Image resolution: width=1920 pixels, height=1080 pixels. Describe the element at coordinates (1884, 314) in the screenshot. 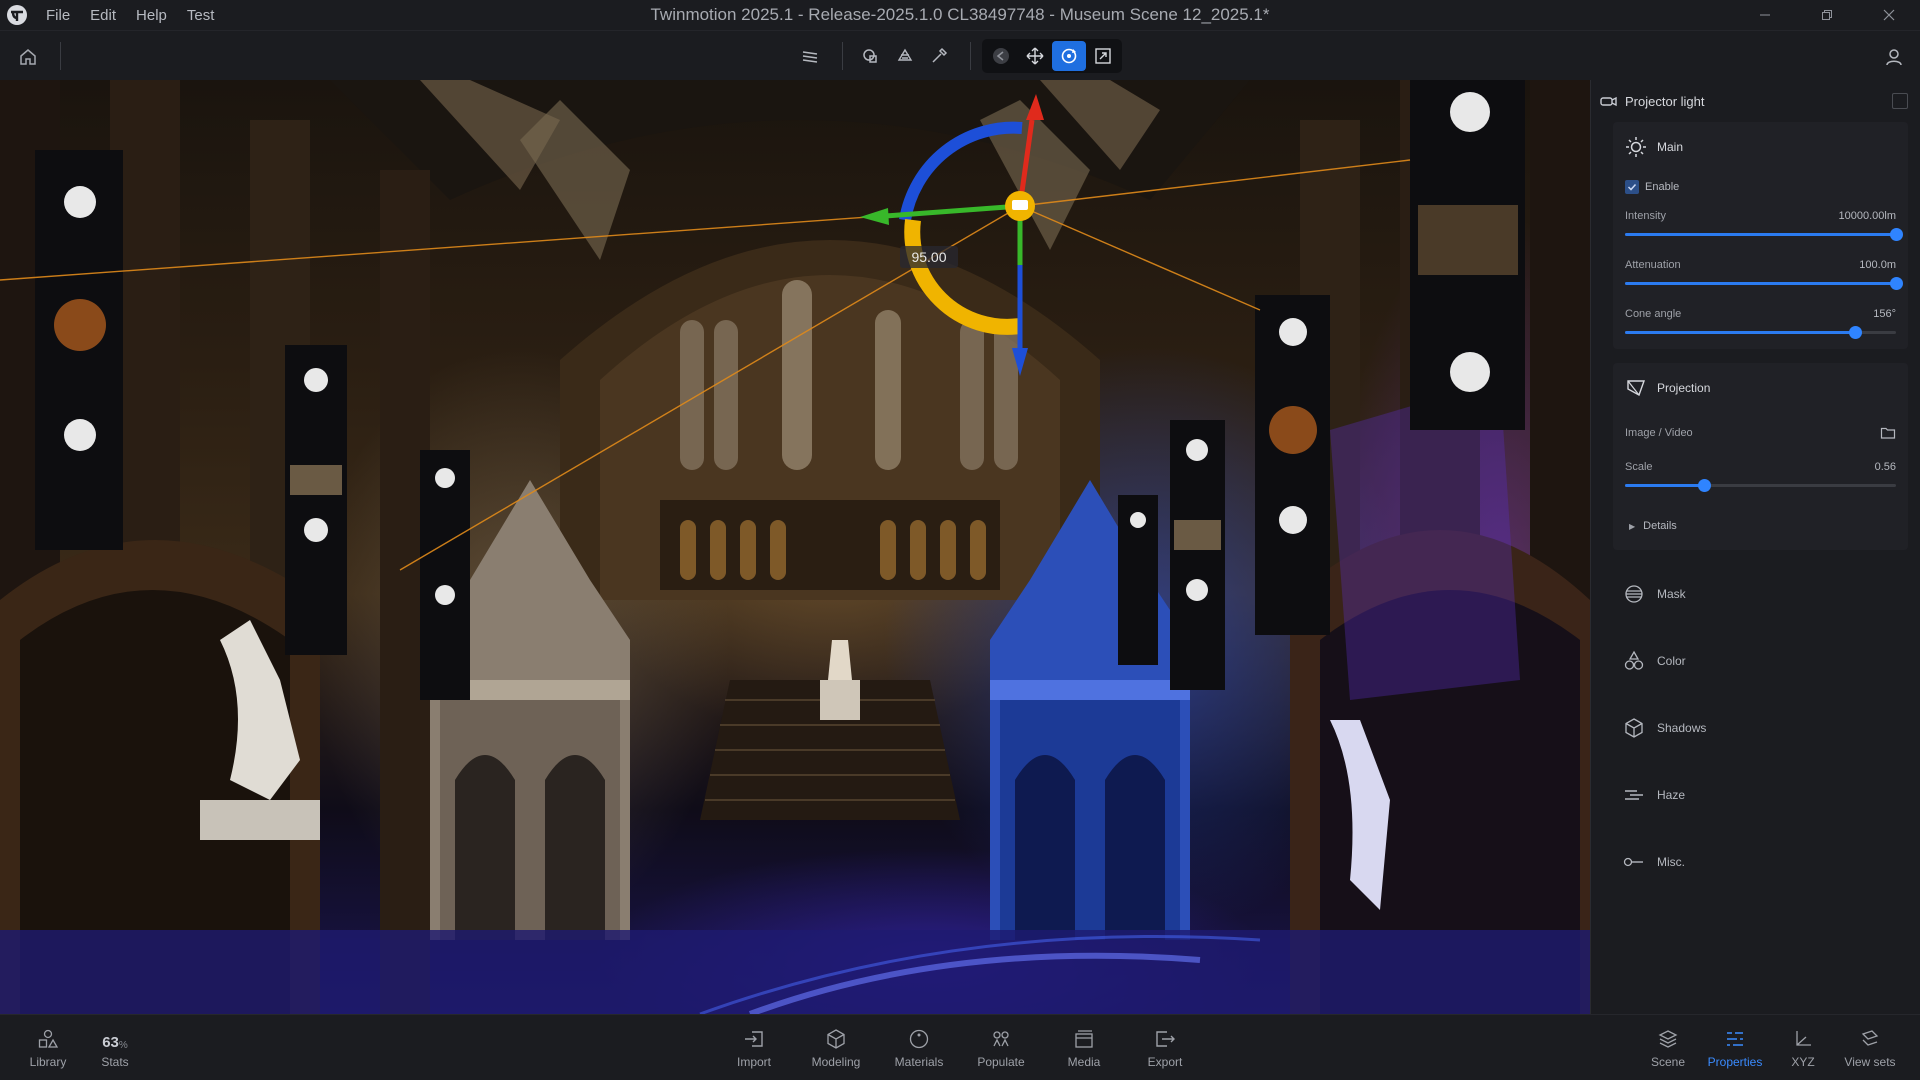

I see `cone-angle-value: 156°` at that location.